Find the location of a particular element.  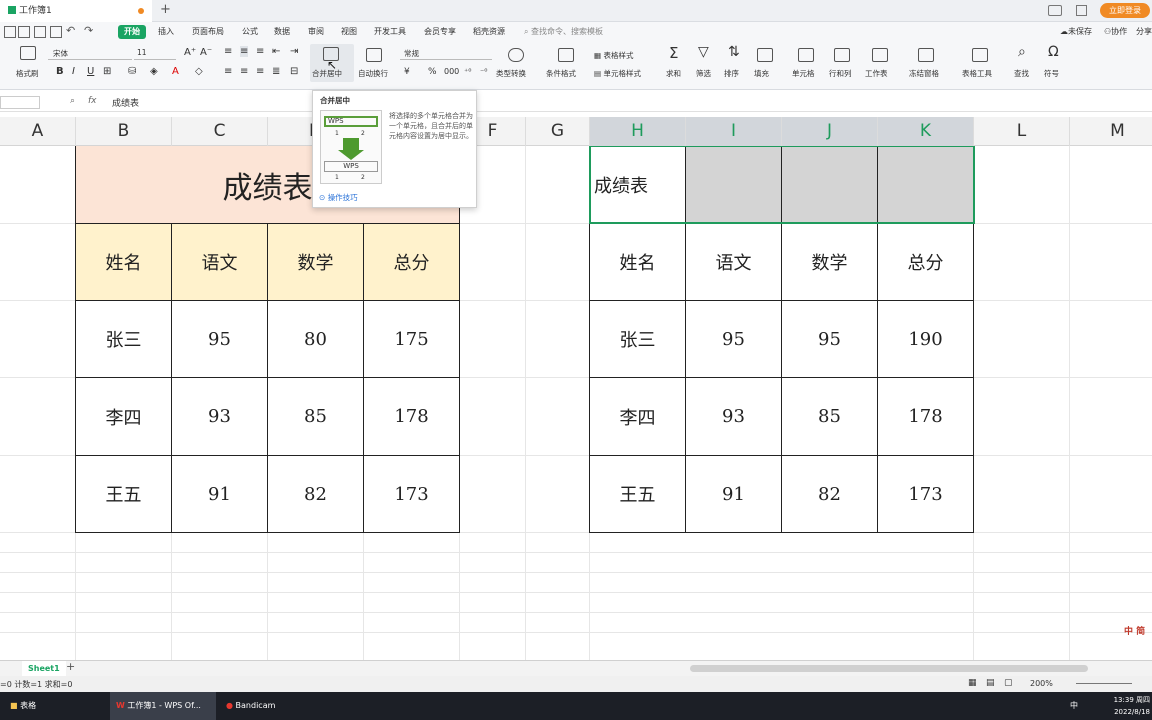

sheet-tab-sheet1: Sheet1 is located at coordinates (44, 668).